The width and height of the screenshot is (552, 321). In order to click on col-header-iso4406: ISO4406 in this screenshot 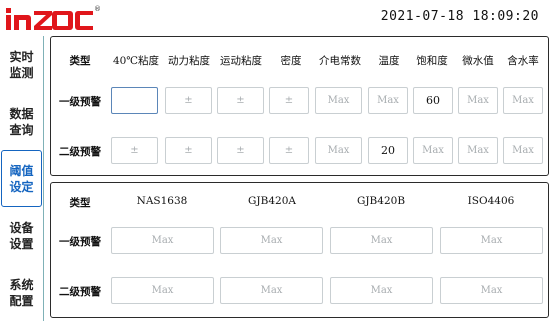, I will do `click(491, 201)`.